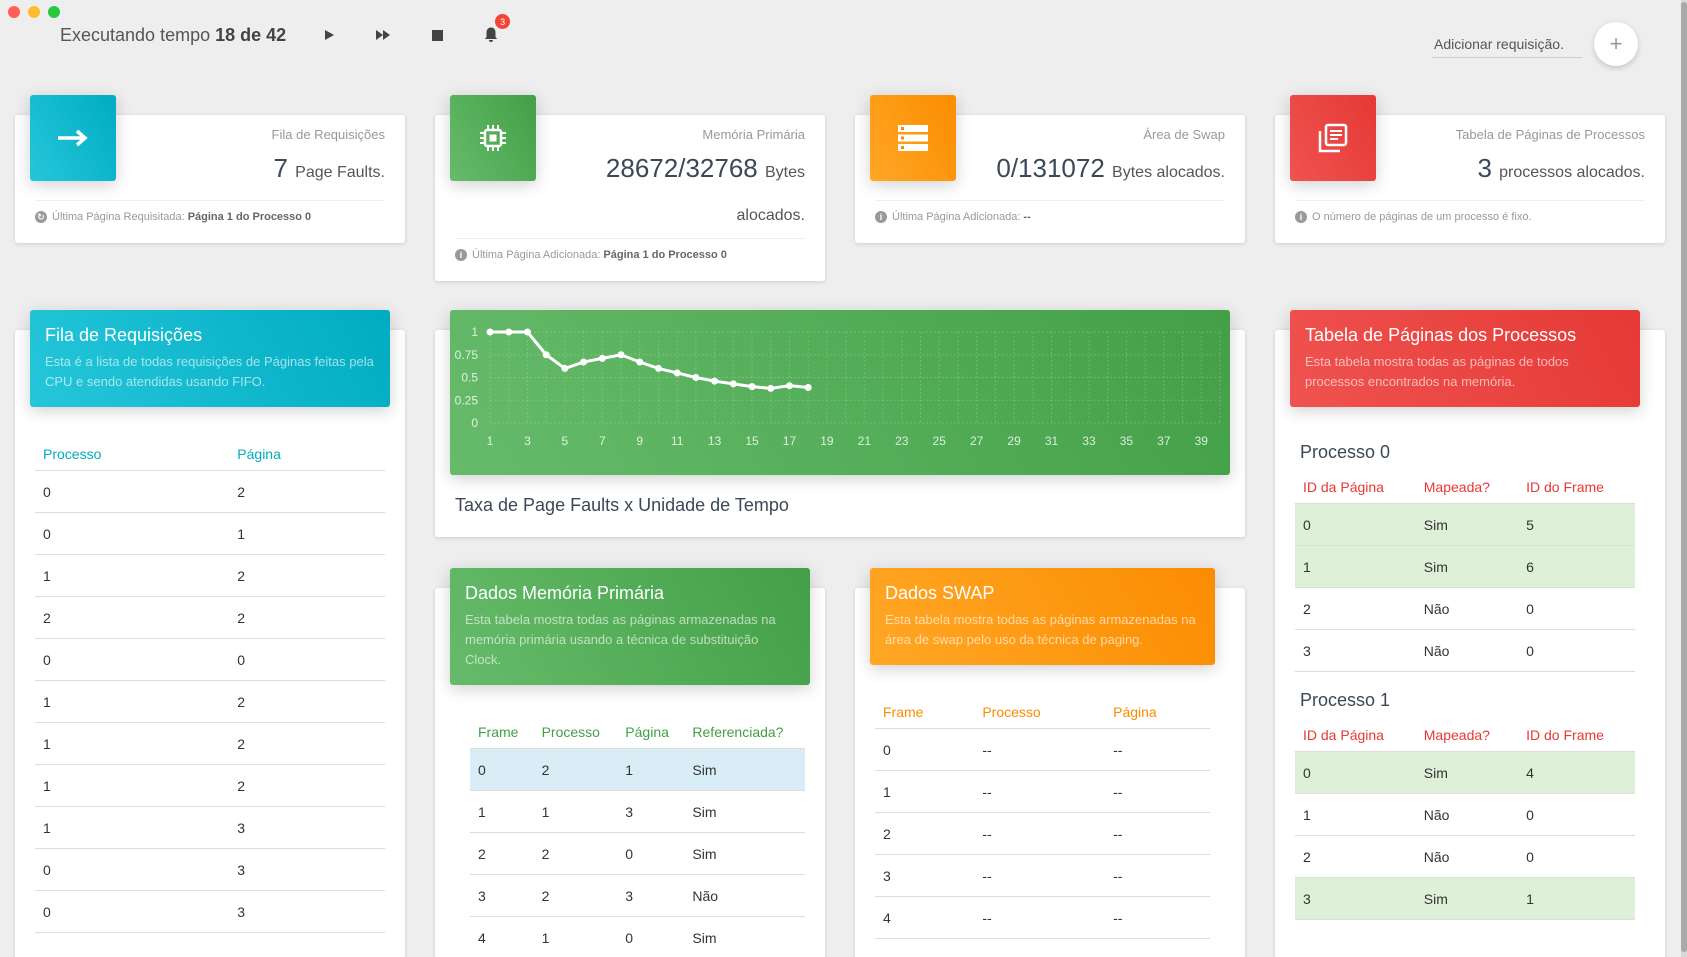  I want to click on x-tick-label: 19, so click(827, 441).